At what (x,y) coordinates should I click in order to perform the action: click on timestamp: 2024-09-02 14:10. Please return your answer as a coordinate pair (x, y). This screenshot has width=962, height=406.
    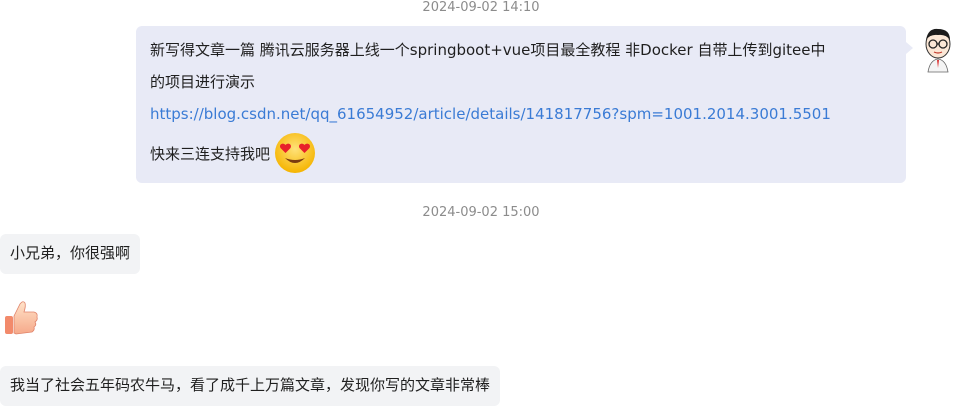
    Looking at the image, I should click on (481, 7).